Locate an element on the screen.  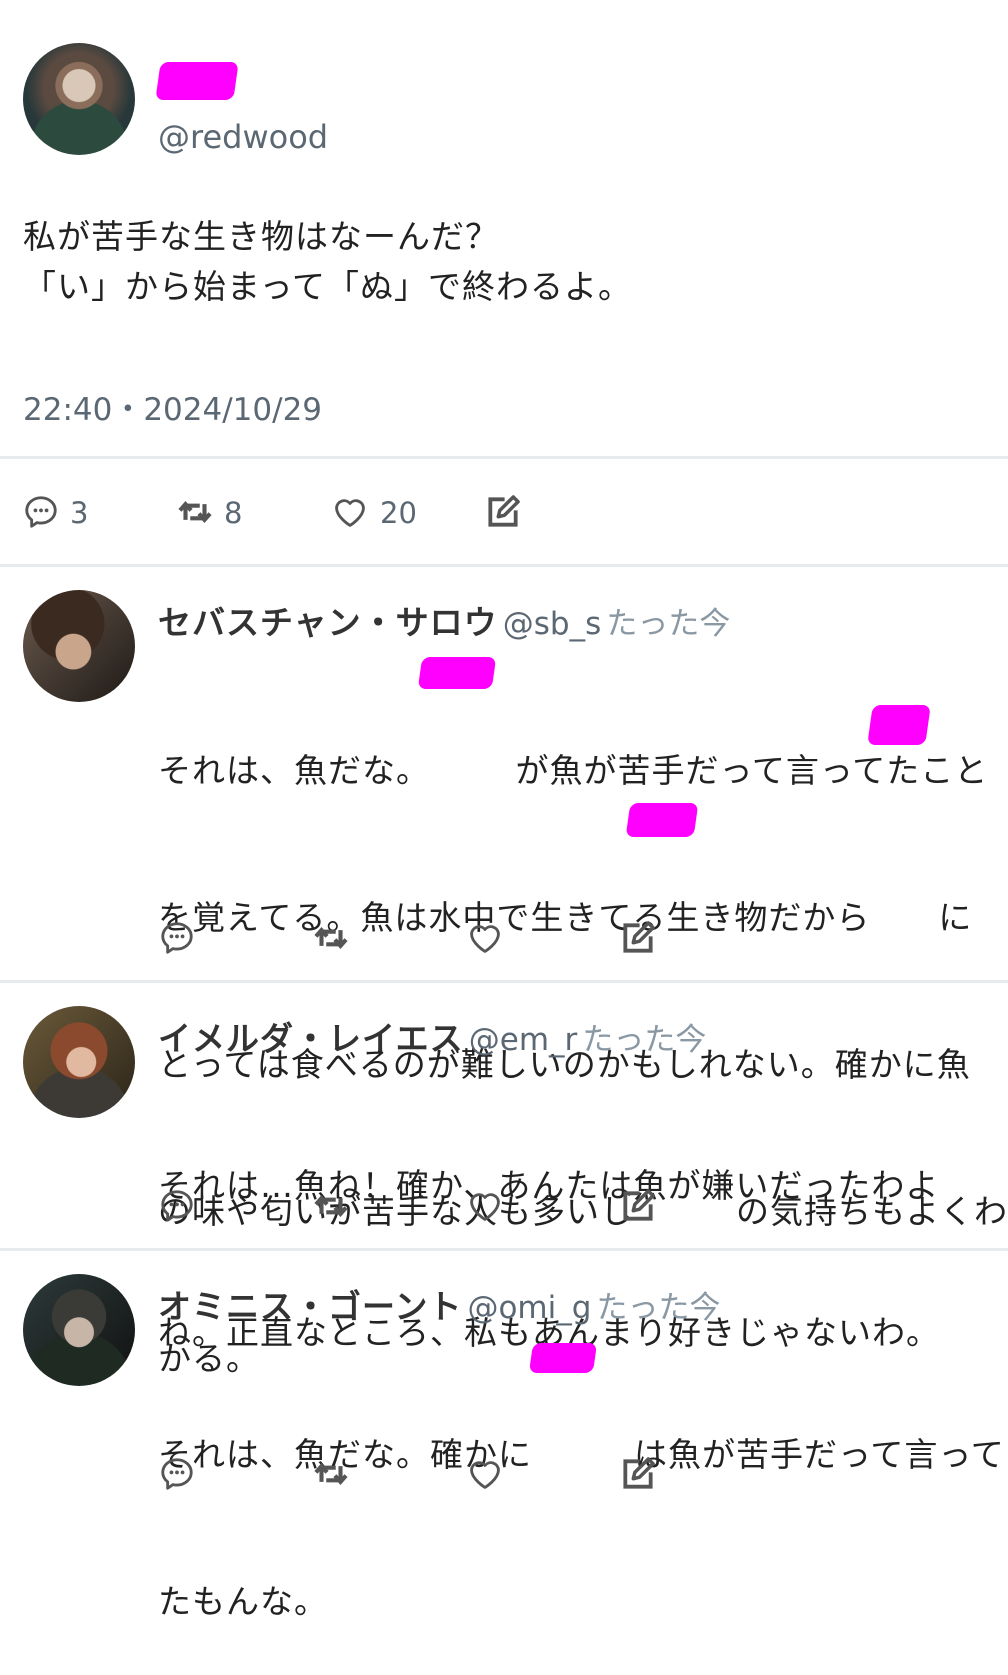
tweet-text-line: 「い」から始まって「ぬ」で終わるよ。 is located at coordinates (328, 286).